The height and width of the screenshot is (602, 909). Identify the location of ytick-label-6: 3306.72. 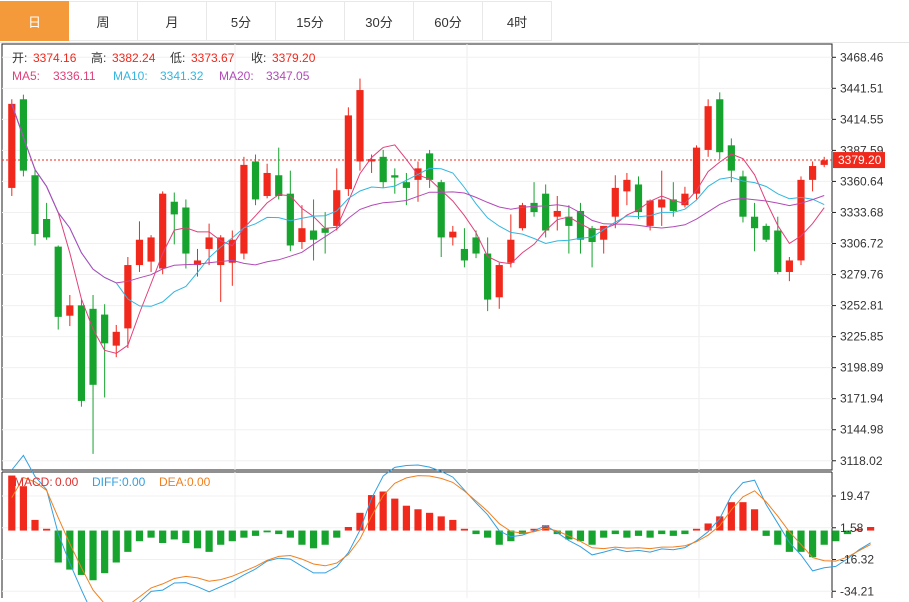
(862, 244).